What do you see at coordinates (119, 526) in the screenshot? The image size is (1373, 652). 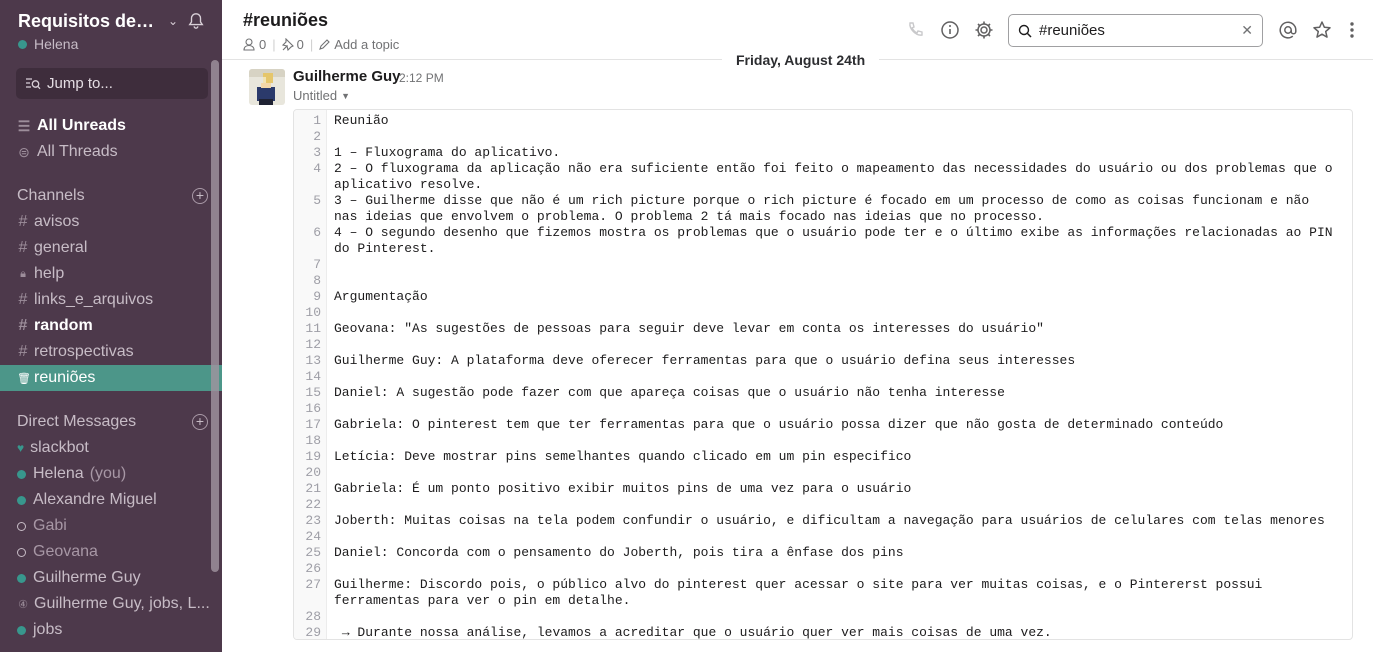 I see `dm-gabi: Gabi` at bounding box center [119, 526].